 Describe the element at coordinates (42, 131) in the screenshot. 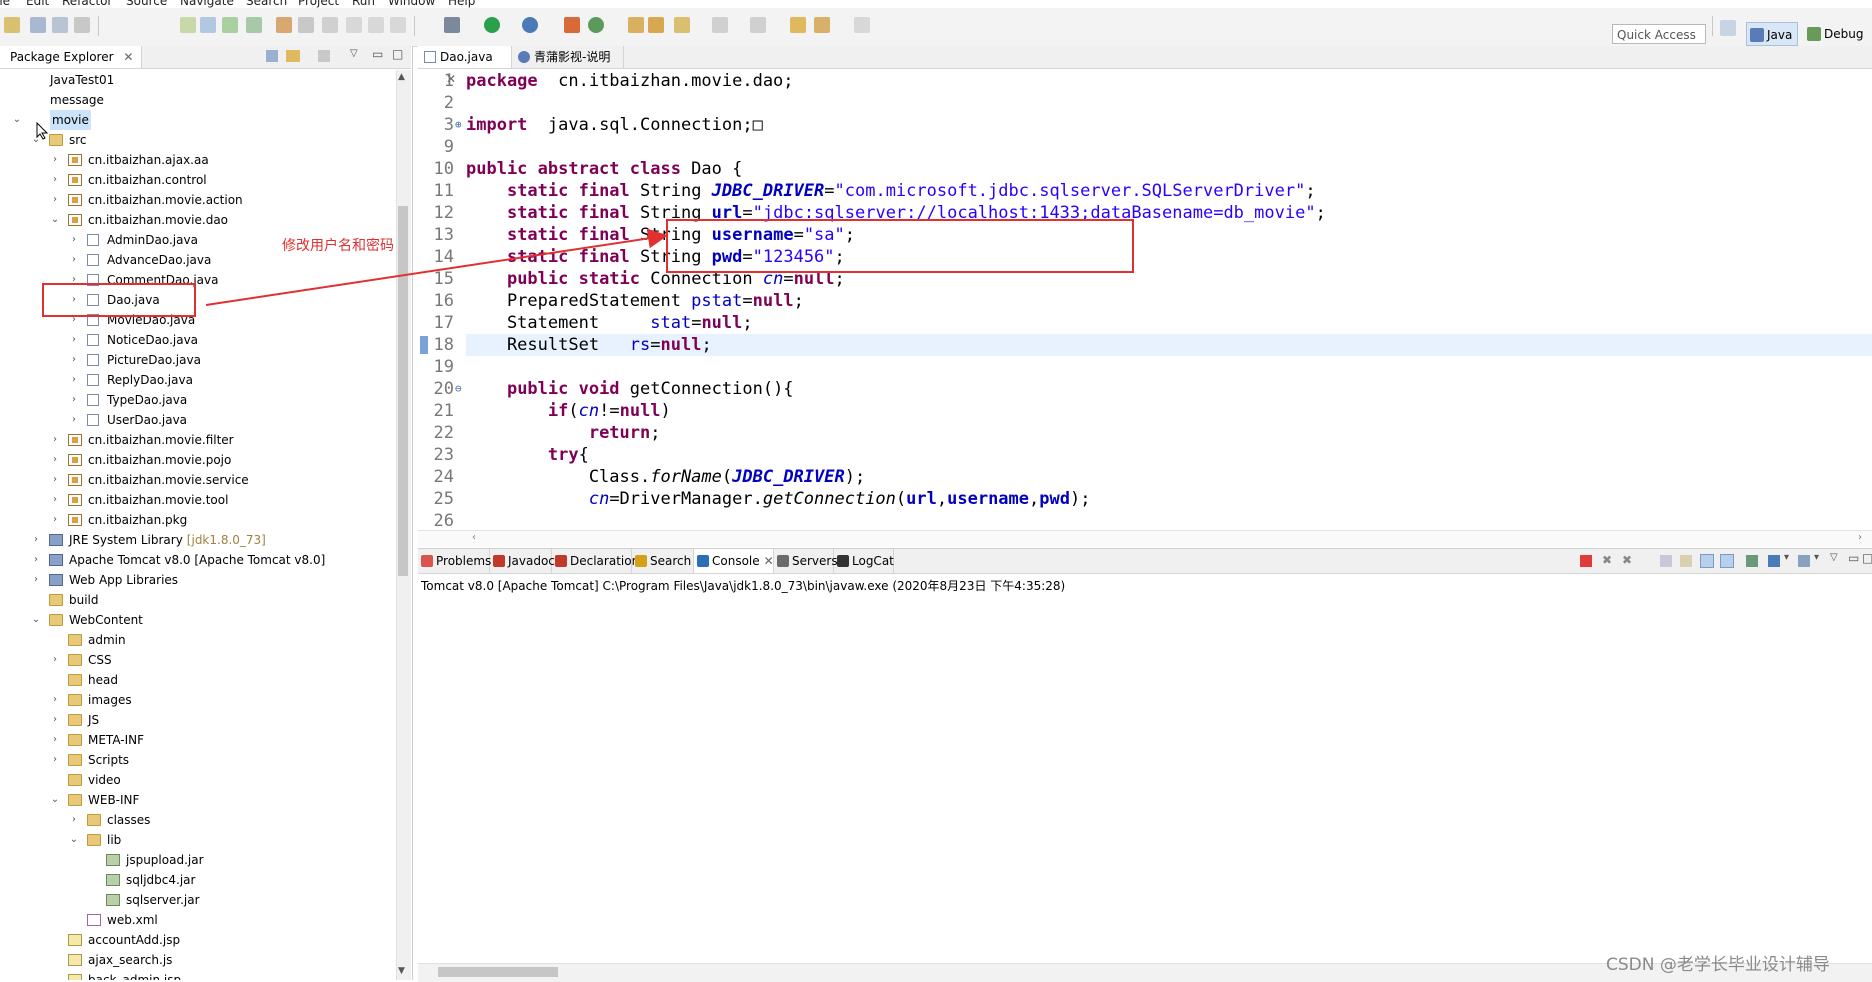

I see `mouse-cursor-icon` at that location.